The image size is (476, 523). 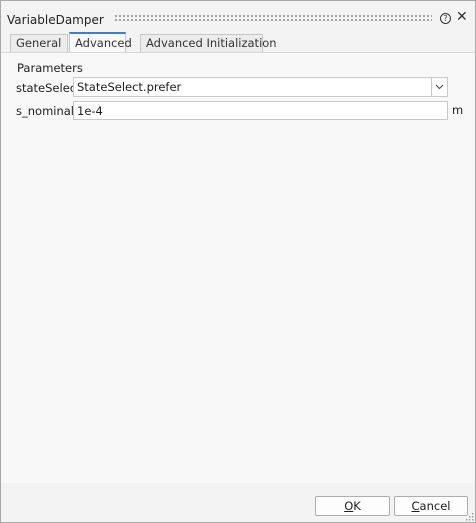 I want to click on close-icon: ✕, so click(x=462, y=17).